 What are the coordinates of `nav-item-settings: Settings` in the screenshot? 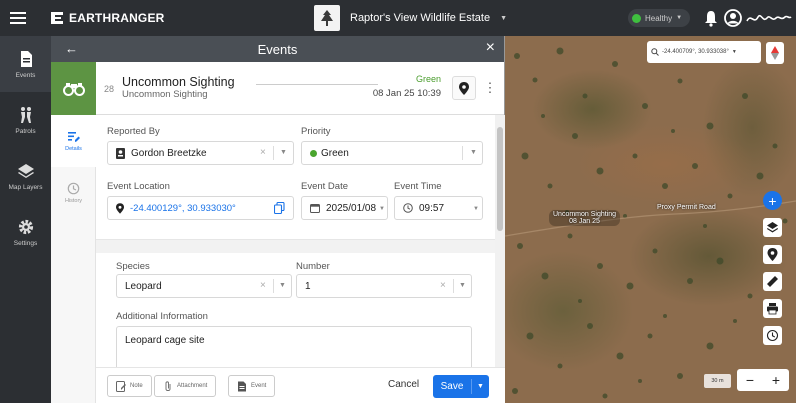 It's located at (25, 232).